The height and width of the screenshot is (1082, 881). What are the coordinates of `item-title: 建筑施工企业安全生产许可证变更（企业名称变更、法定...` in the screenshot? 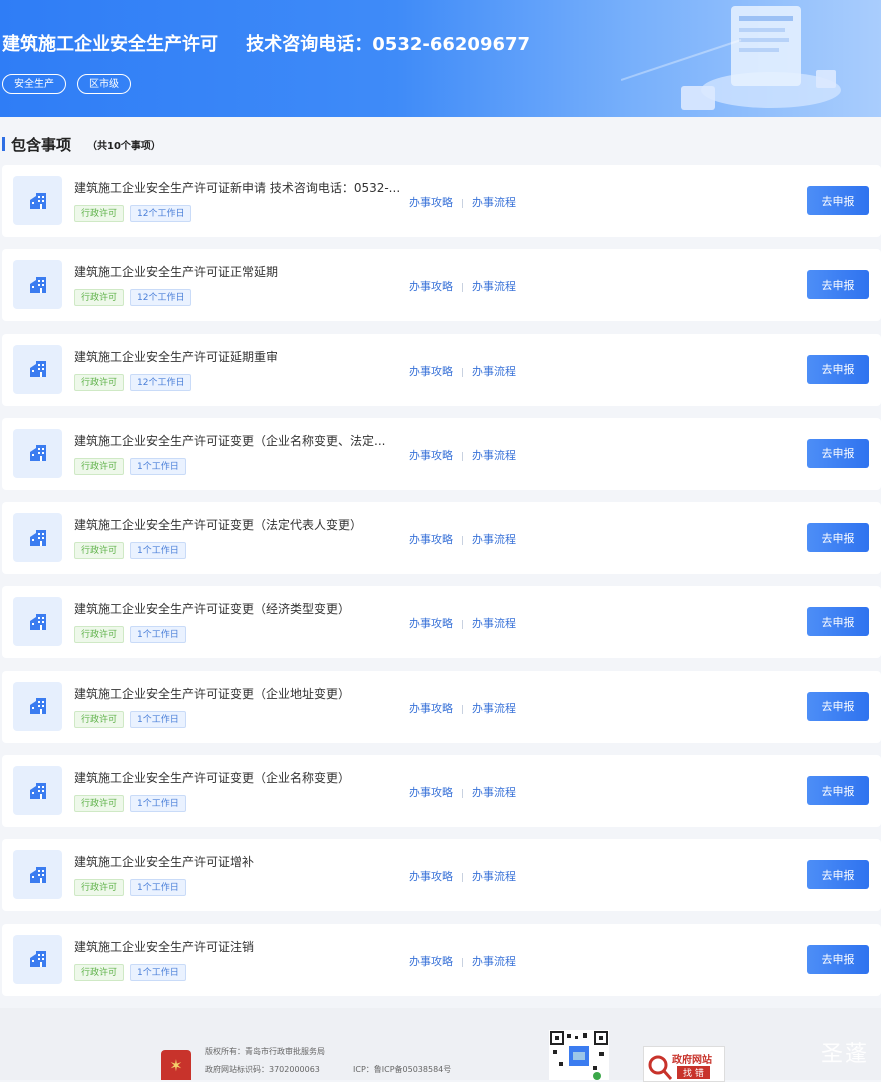 It's located at (229, 440).